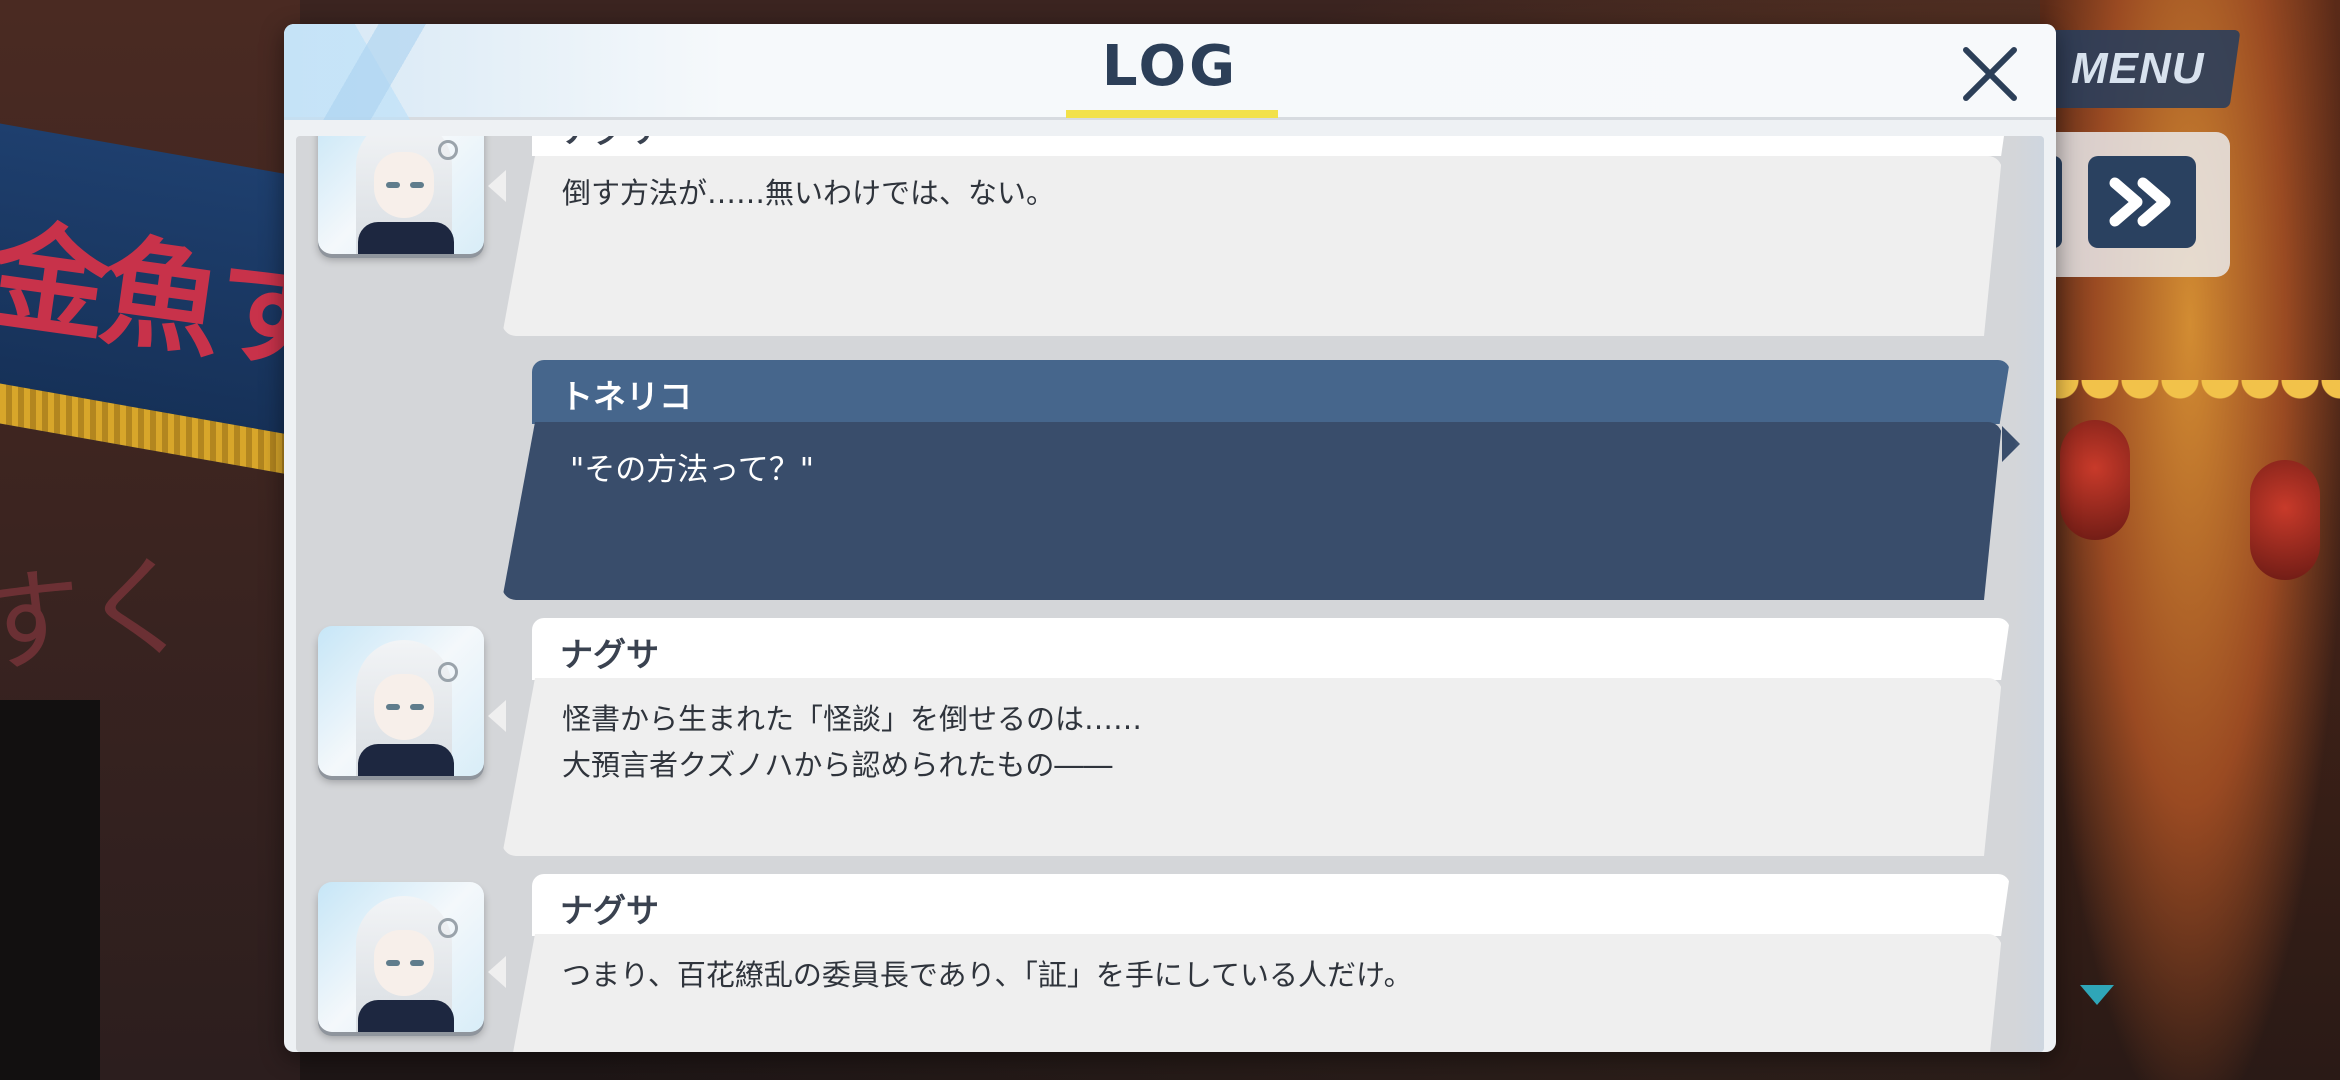 This screenshot has width=2340, height=1080. Describe the element at coordinates (2097, 995) in the screenshot. I see `scroll-down-indicator-icon` at that location.